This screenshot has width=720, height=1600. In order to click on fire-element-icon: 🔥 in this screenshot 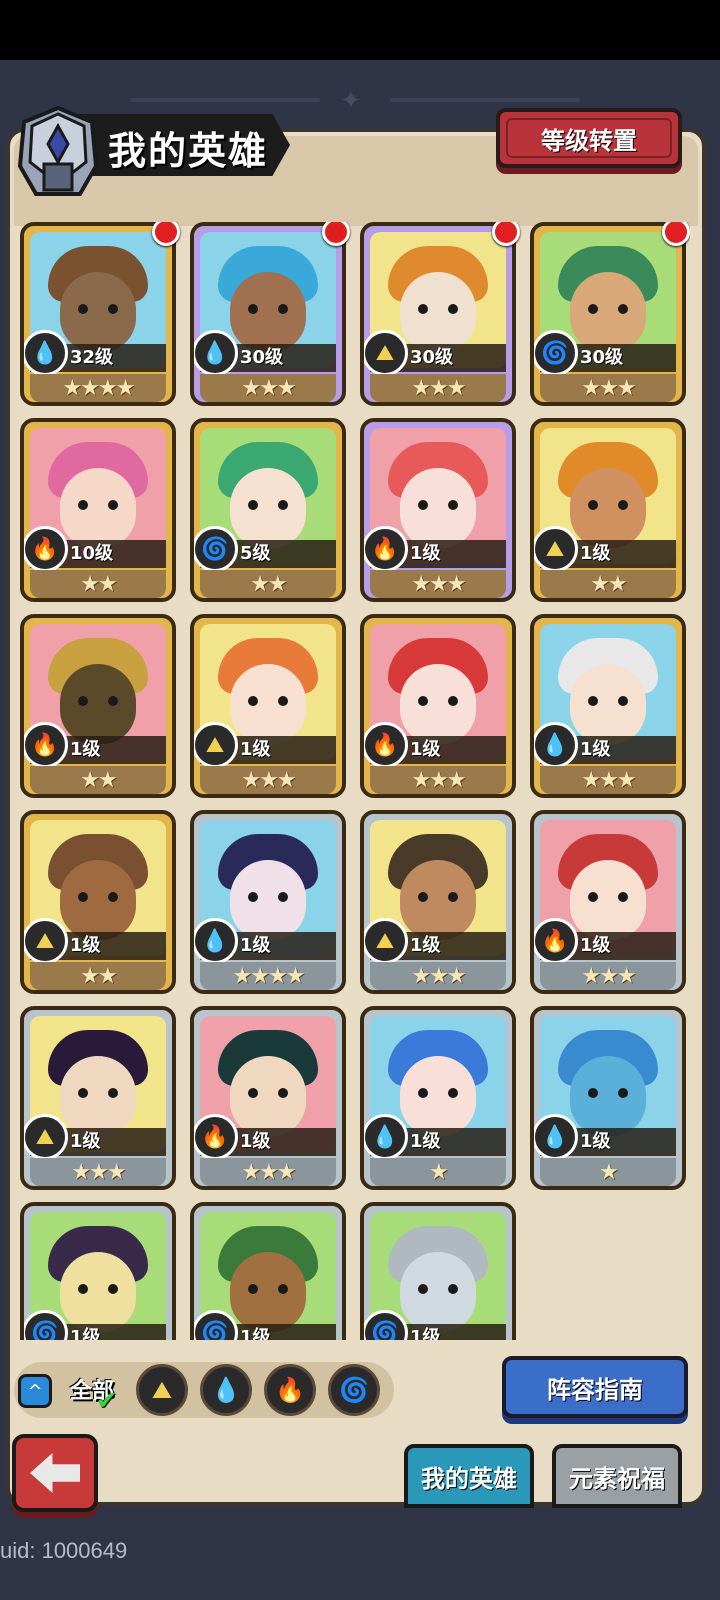, I will do `click(556, 941)`.